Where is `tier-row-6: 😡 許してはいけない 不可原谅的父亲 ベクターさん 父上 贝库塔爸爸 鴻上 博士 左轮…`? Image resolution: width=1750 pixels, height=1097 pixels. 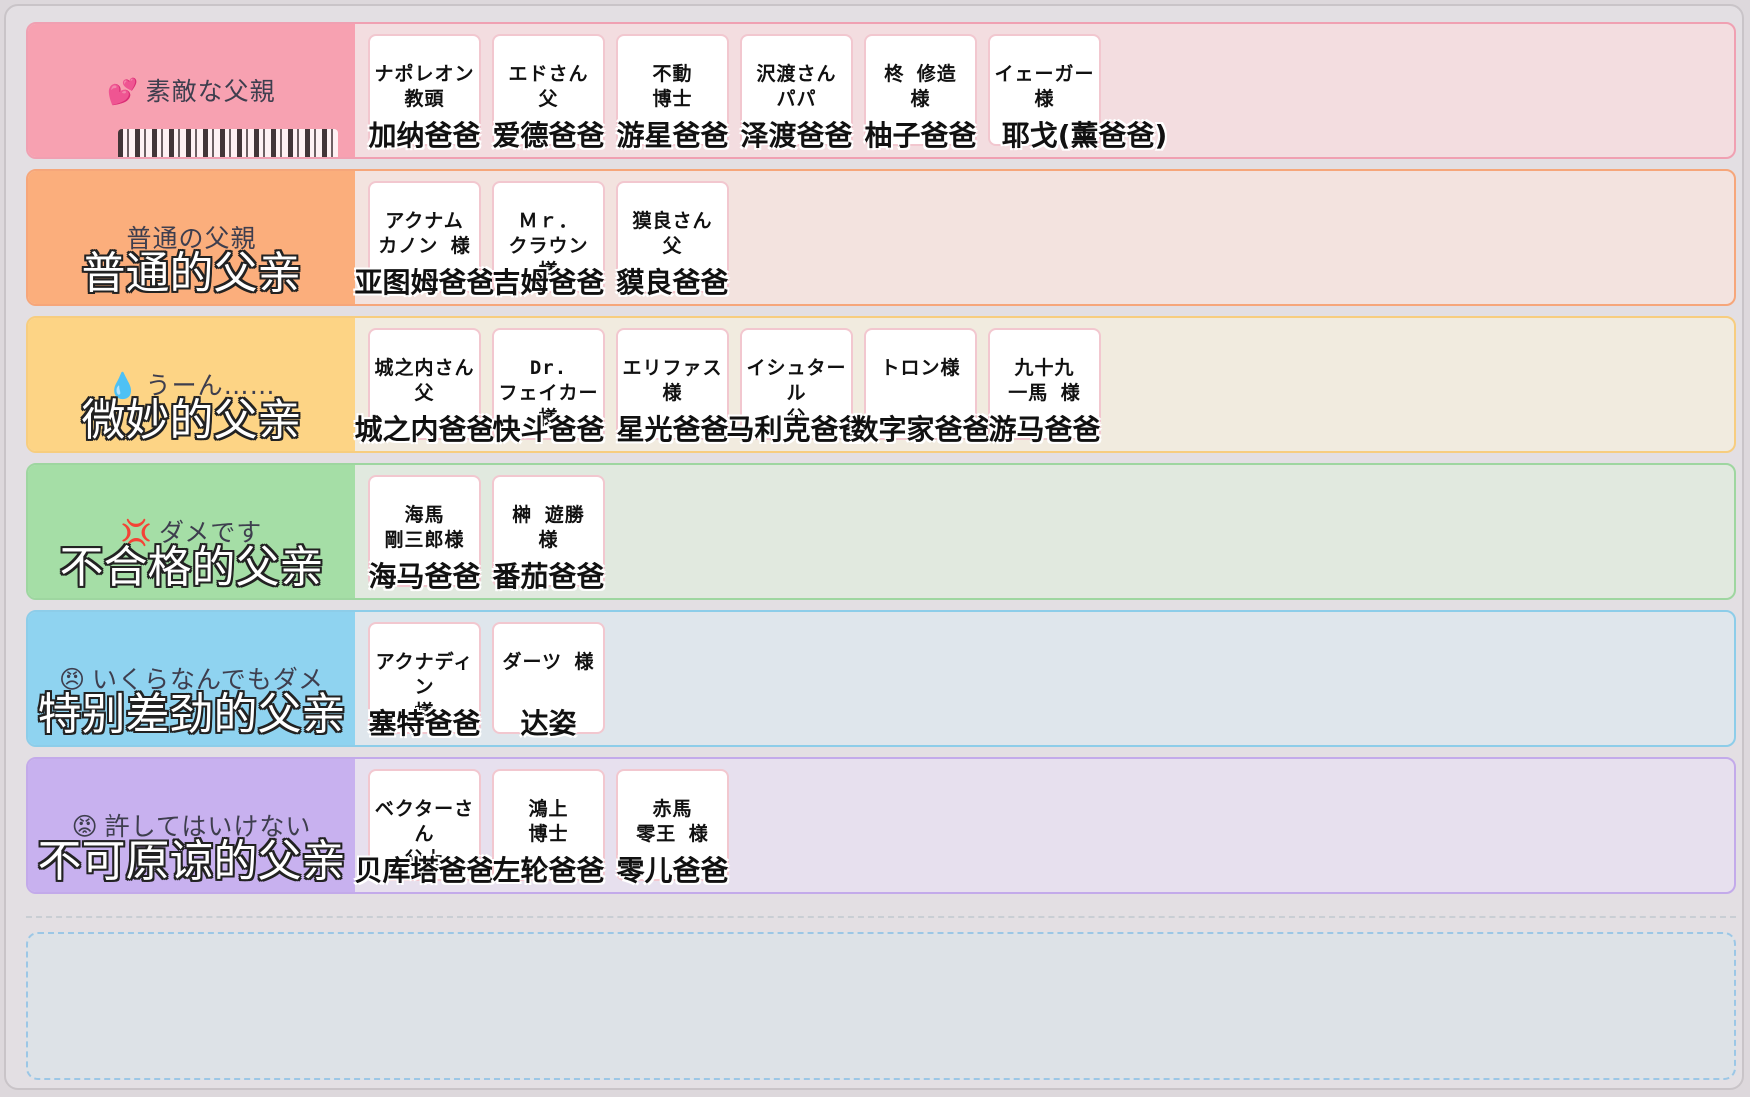
tier-row-6: 😡 許してはいけない 不可原谅的父亲 ベクターさん 父上 贝库塔爸爸 鴻上 博士 左轮… is located at coordinates (881, 825).